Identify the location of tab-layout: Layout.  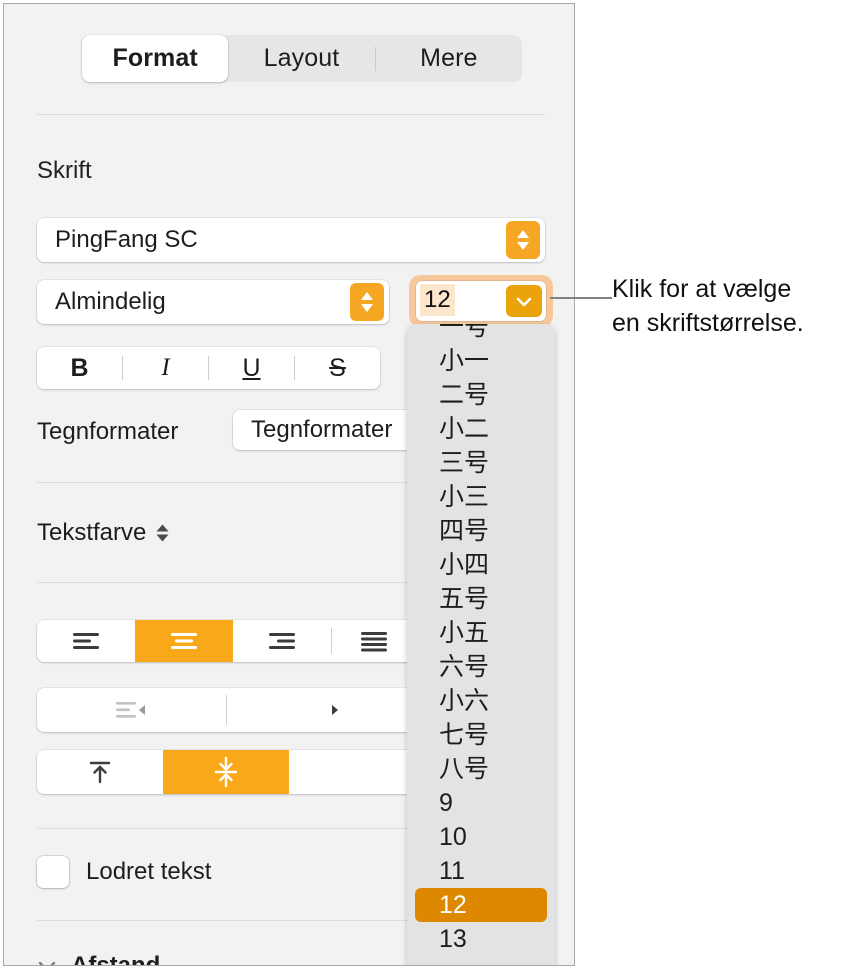
(301, 58).